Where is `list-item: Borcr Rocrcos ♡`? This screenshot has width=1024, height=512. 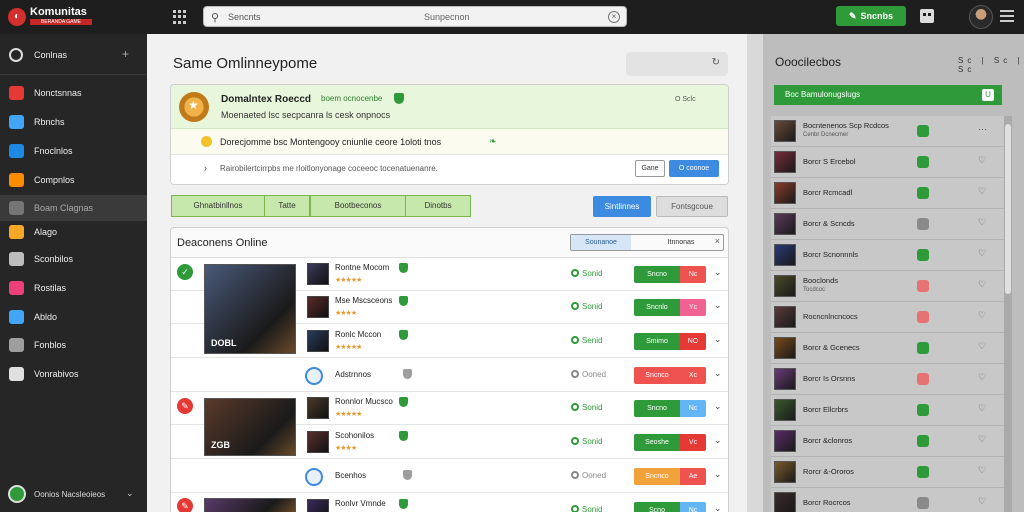
list-item: Borcr Rocrcos ♡ is located at coordinates (887, 500).